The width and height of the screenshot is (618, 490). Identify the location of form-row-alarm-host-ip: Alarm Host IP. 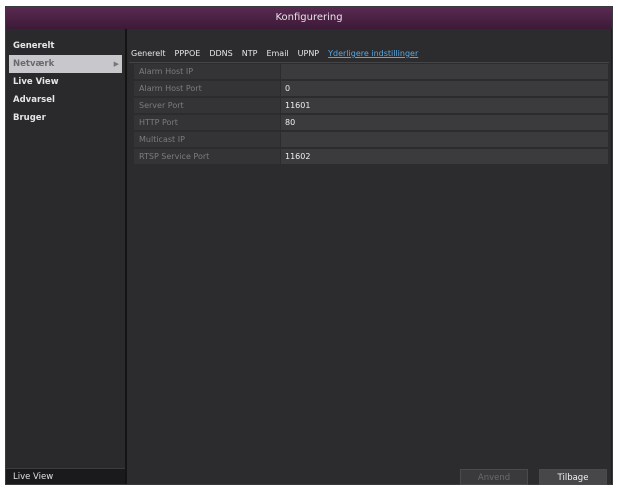
(371, 71).